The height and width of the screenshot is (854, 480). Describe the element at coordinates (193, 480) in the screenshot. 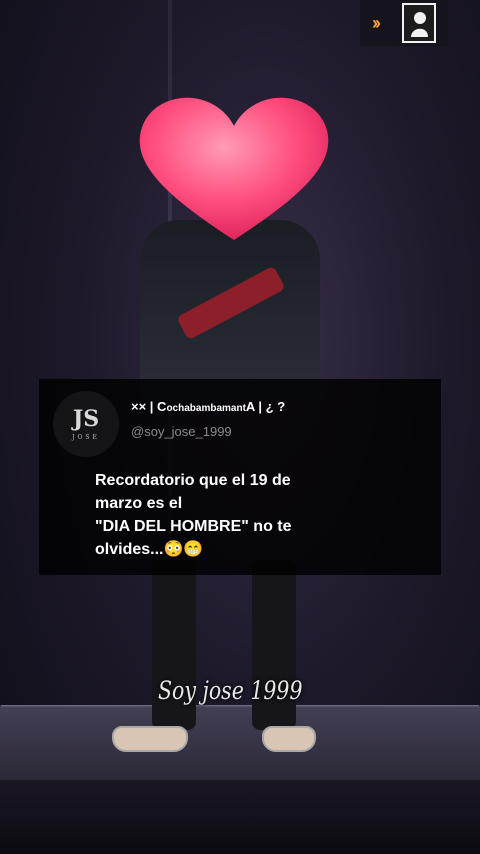

I see `post-text-line: Recordatorio que el 19 de` at that location.